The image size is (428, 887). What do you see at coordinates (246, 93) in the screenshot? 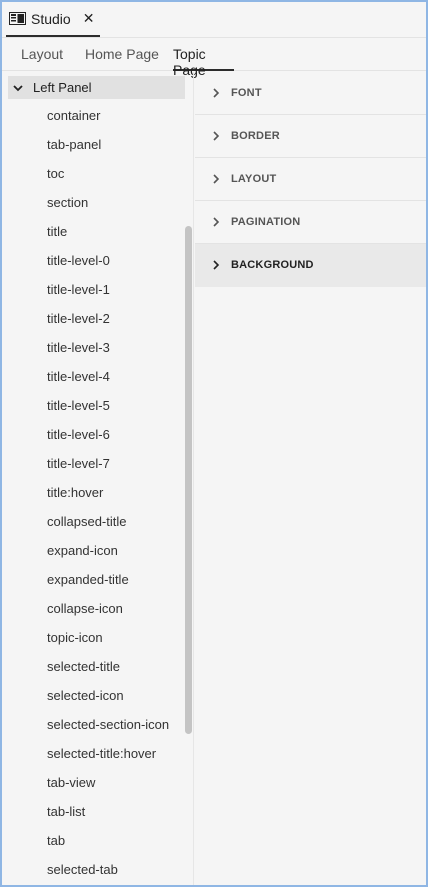
I see `section-label: FONT` at bounding box center [246, 93].